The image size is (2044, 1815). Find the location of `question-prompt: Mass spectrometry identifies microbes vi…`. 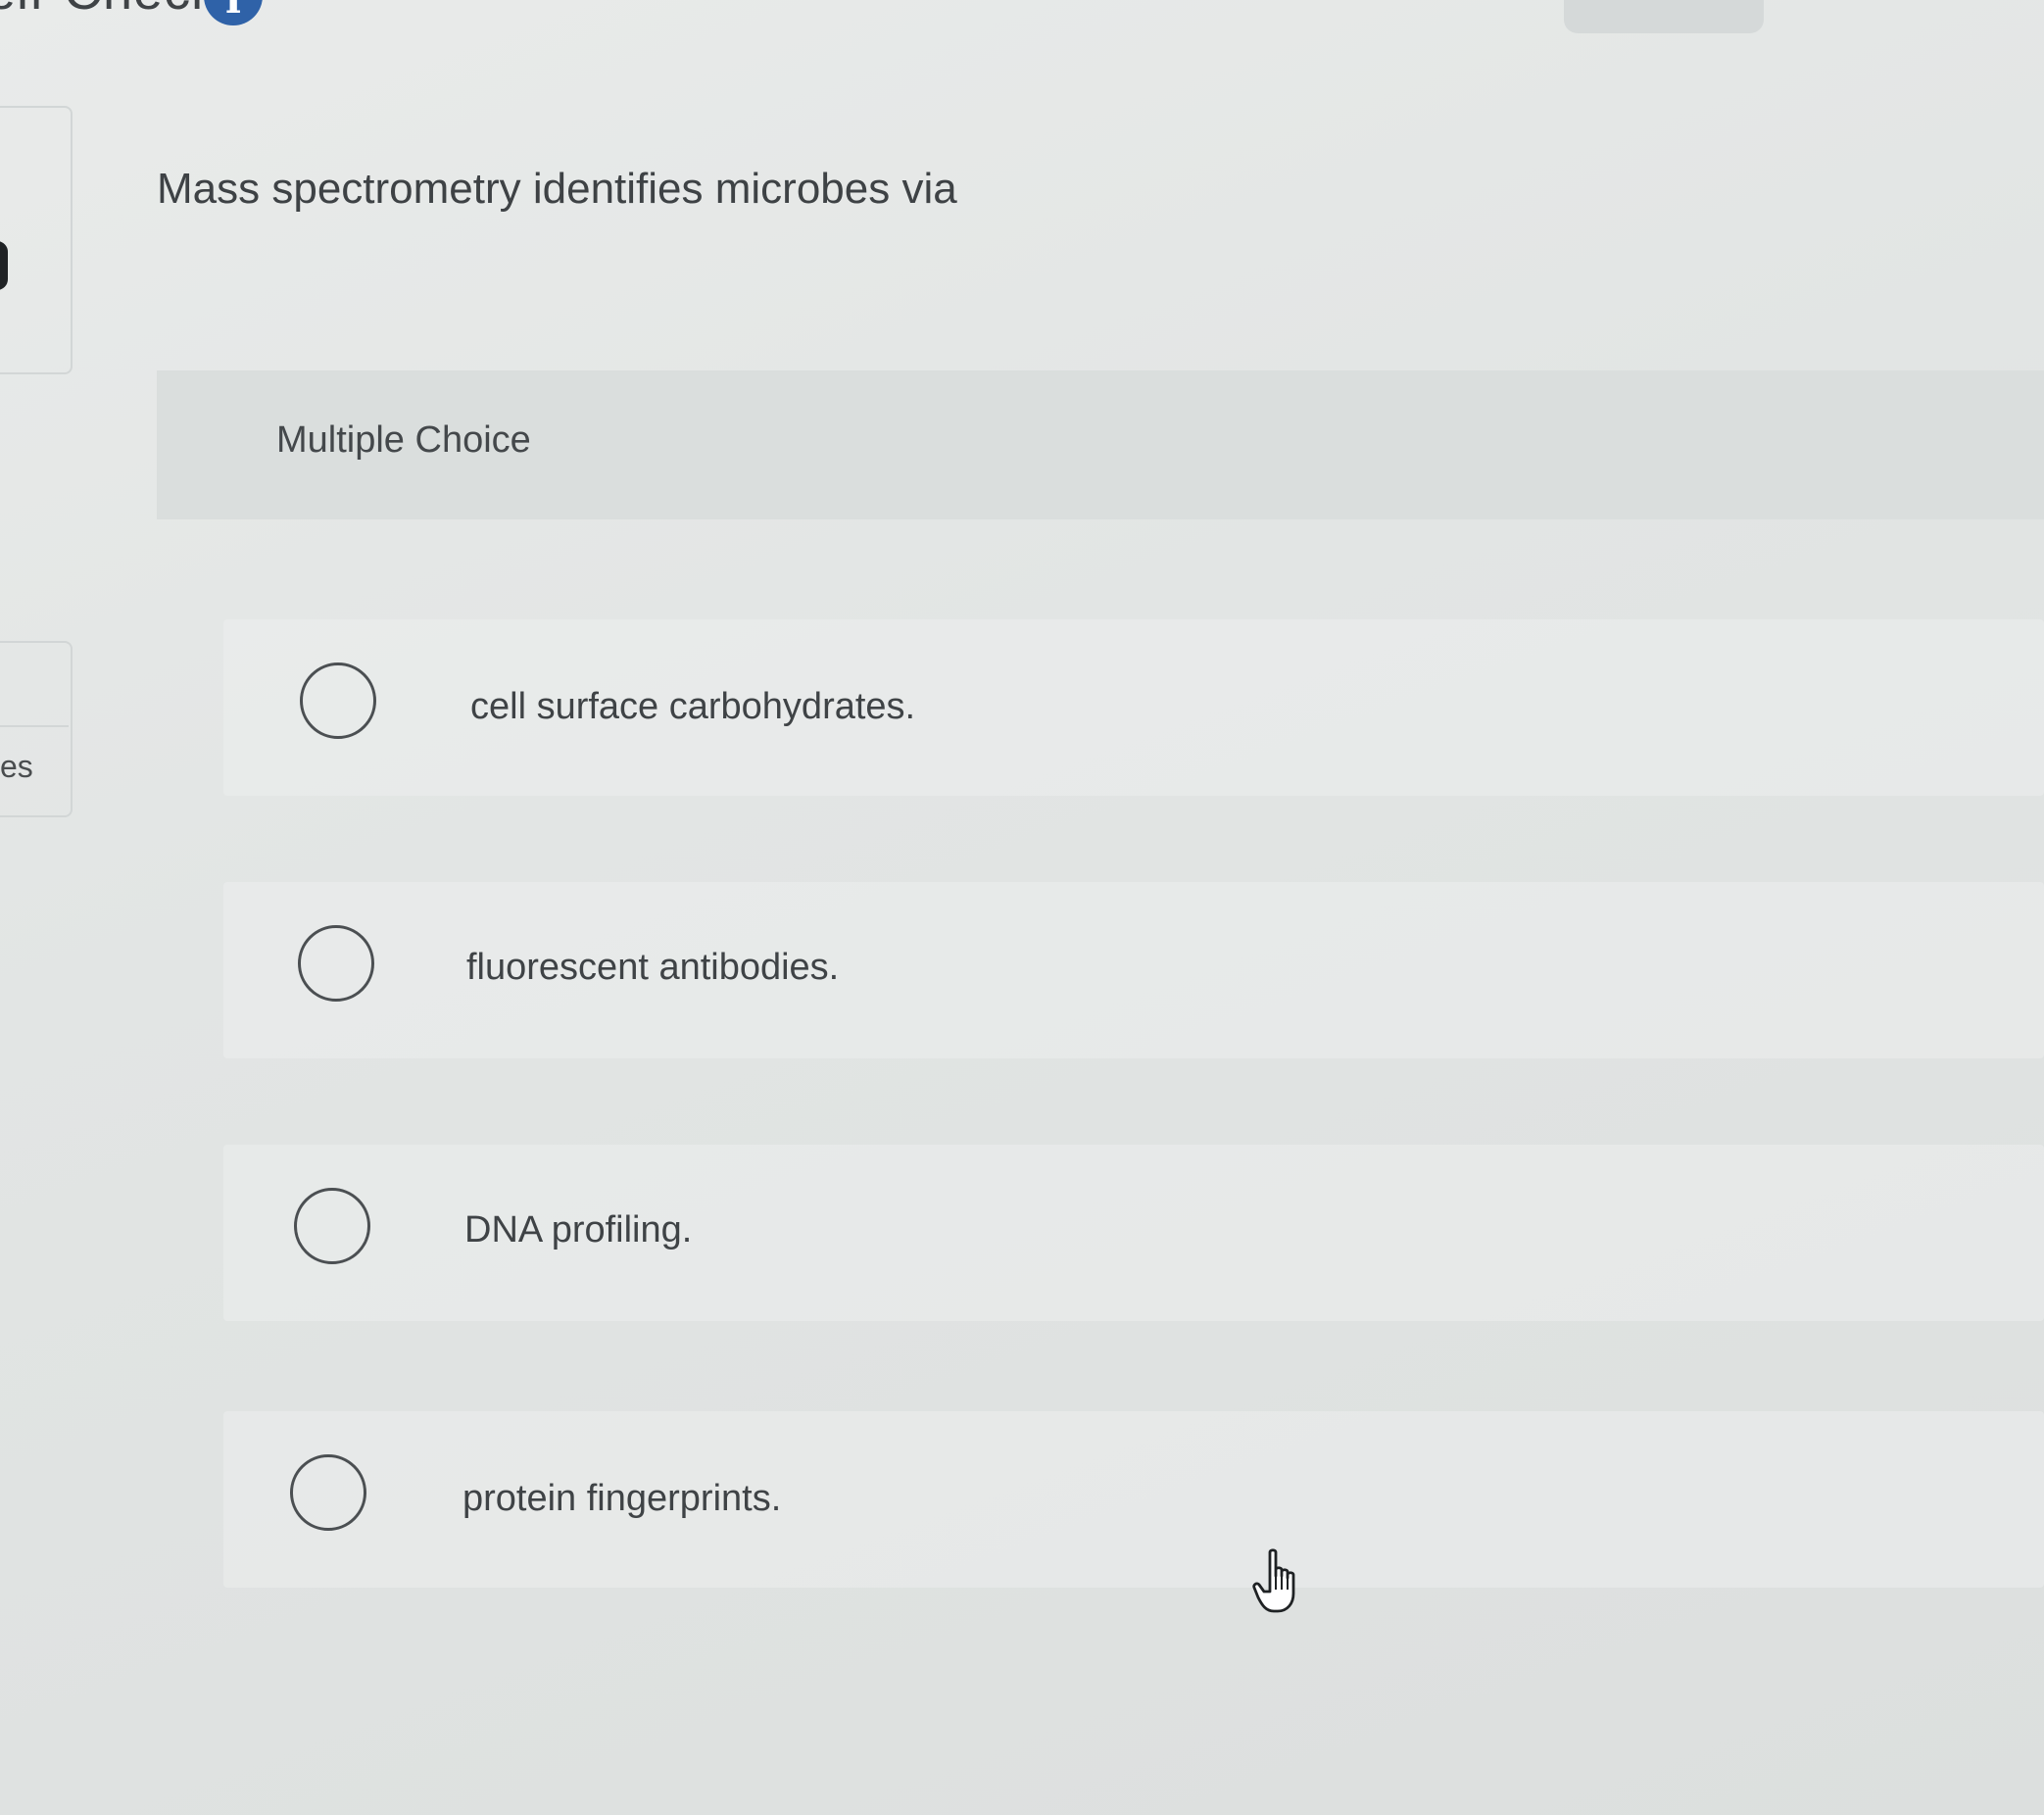

question-prompt: Mass spectrometry identifies microbes vi… is located at coordinates (557, 189).